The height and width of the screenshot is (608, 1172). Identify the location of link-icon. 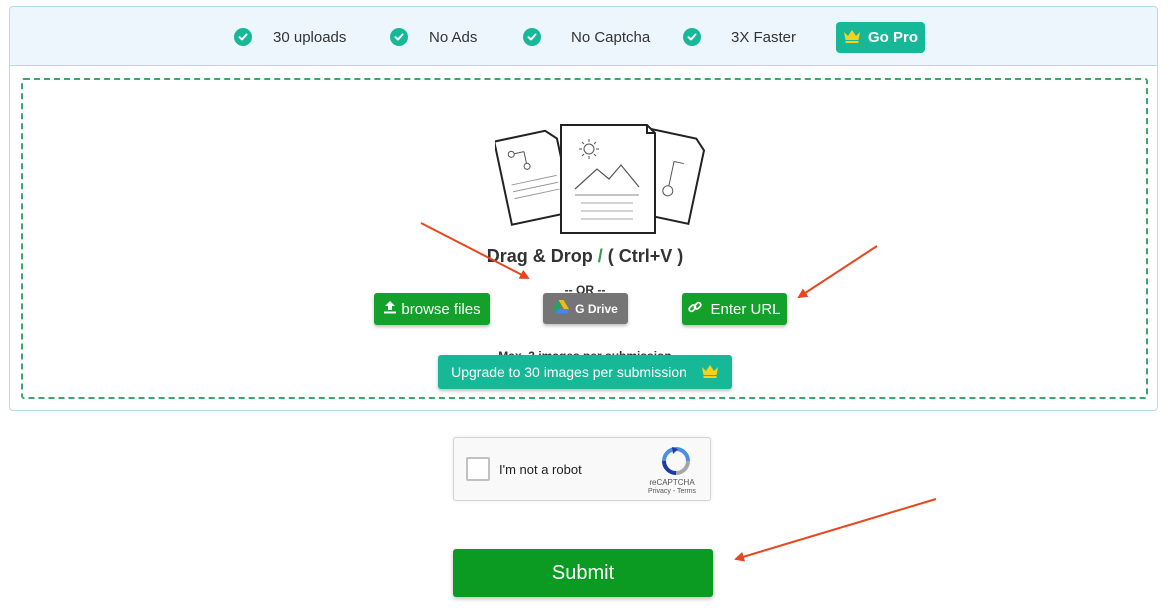
(695, 309).